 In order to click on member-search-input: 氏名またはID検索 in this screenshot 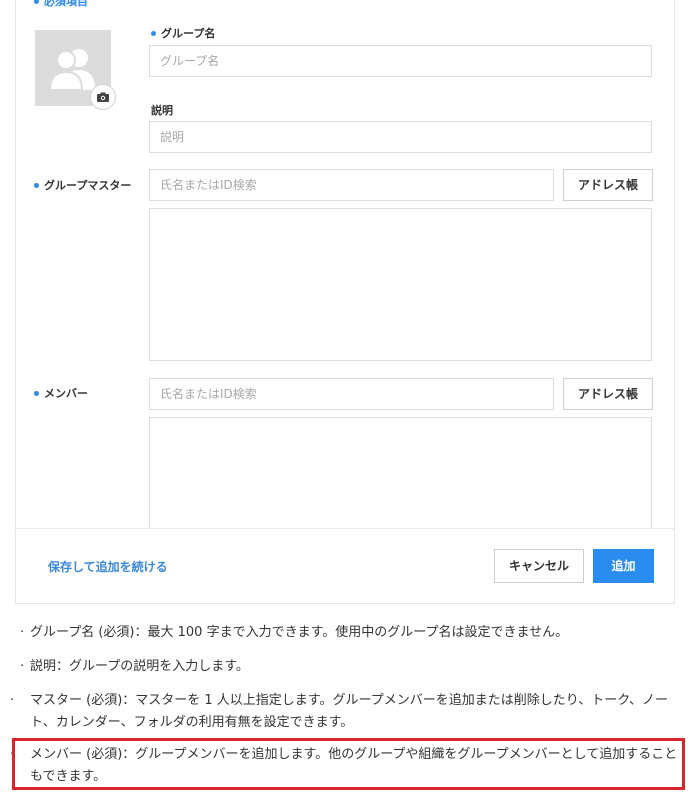, I will do `click(351, 394)`.